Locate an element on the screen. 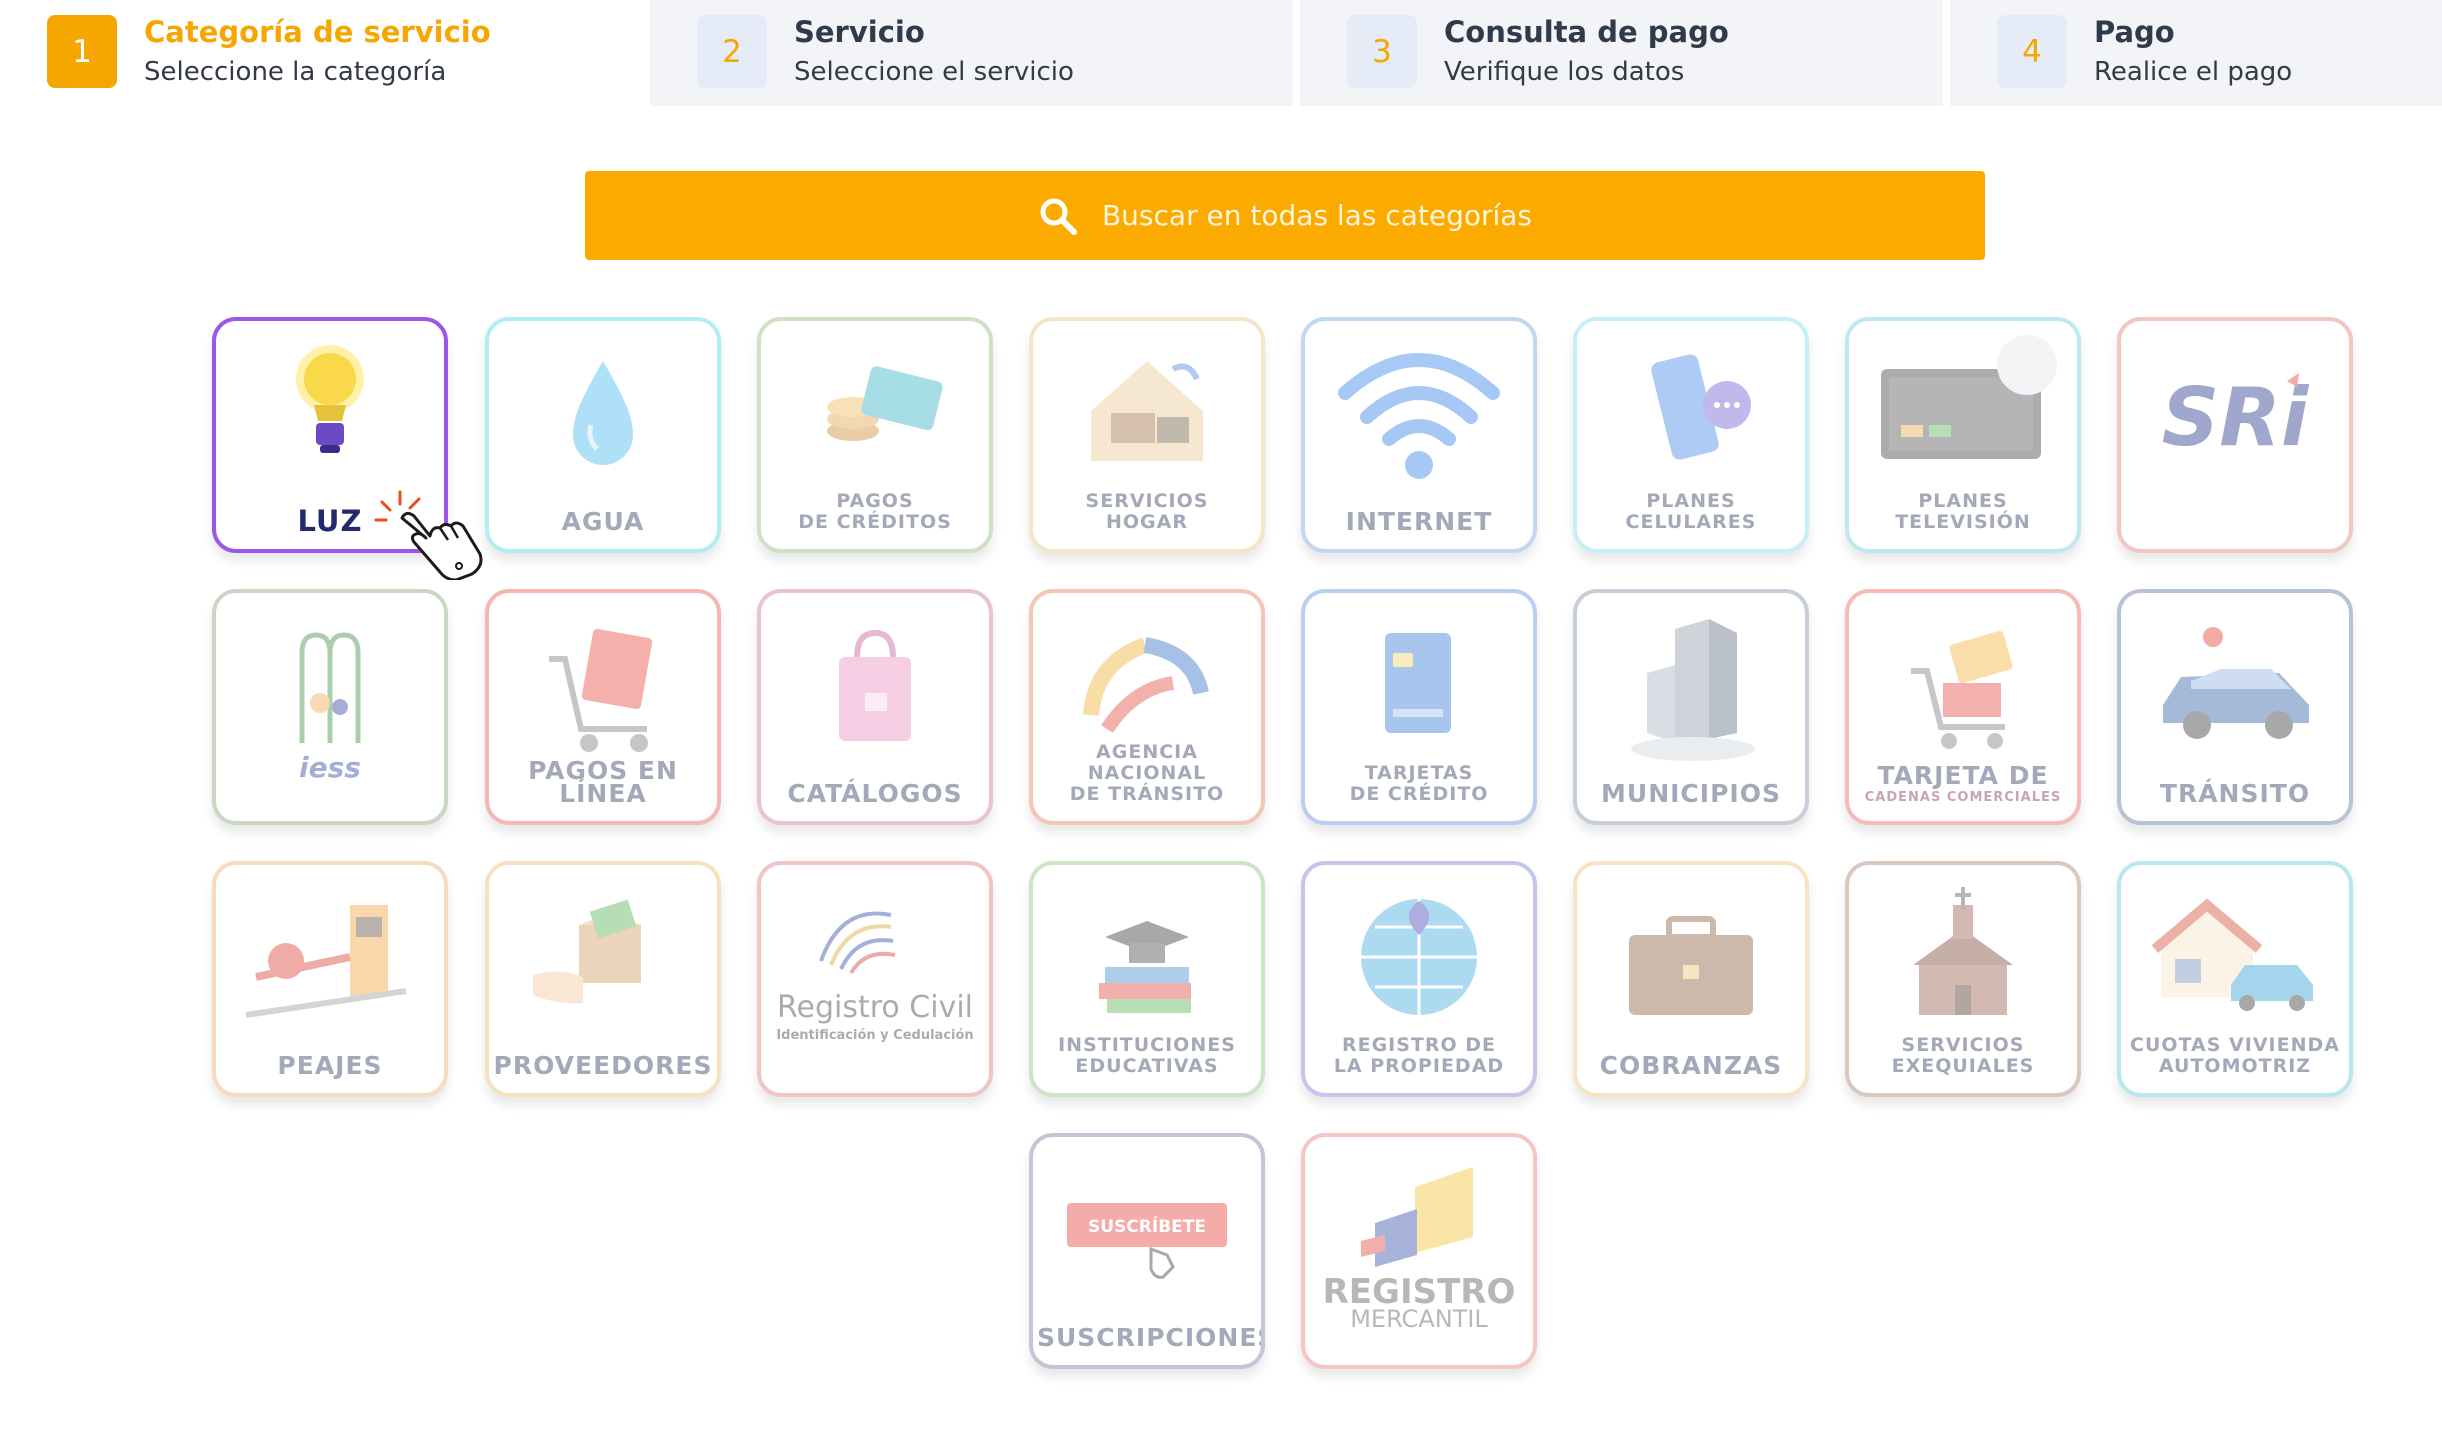  step-title: Categoría de servicio is located at coordinates (317, 32).